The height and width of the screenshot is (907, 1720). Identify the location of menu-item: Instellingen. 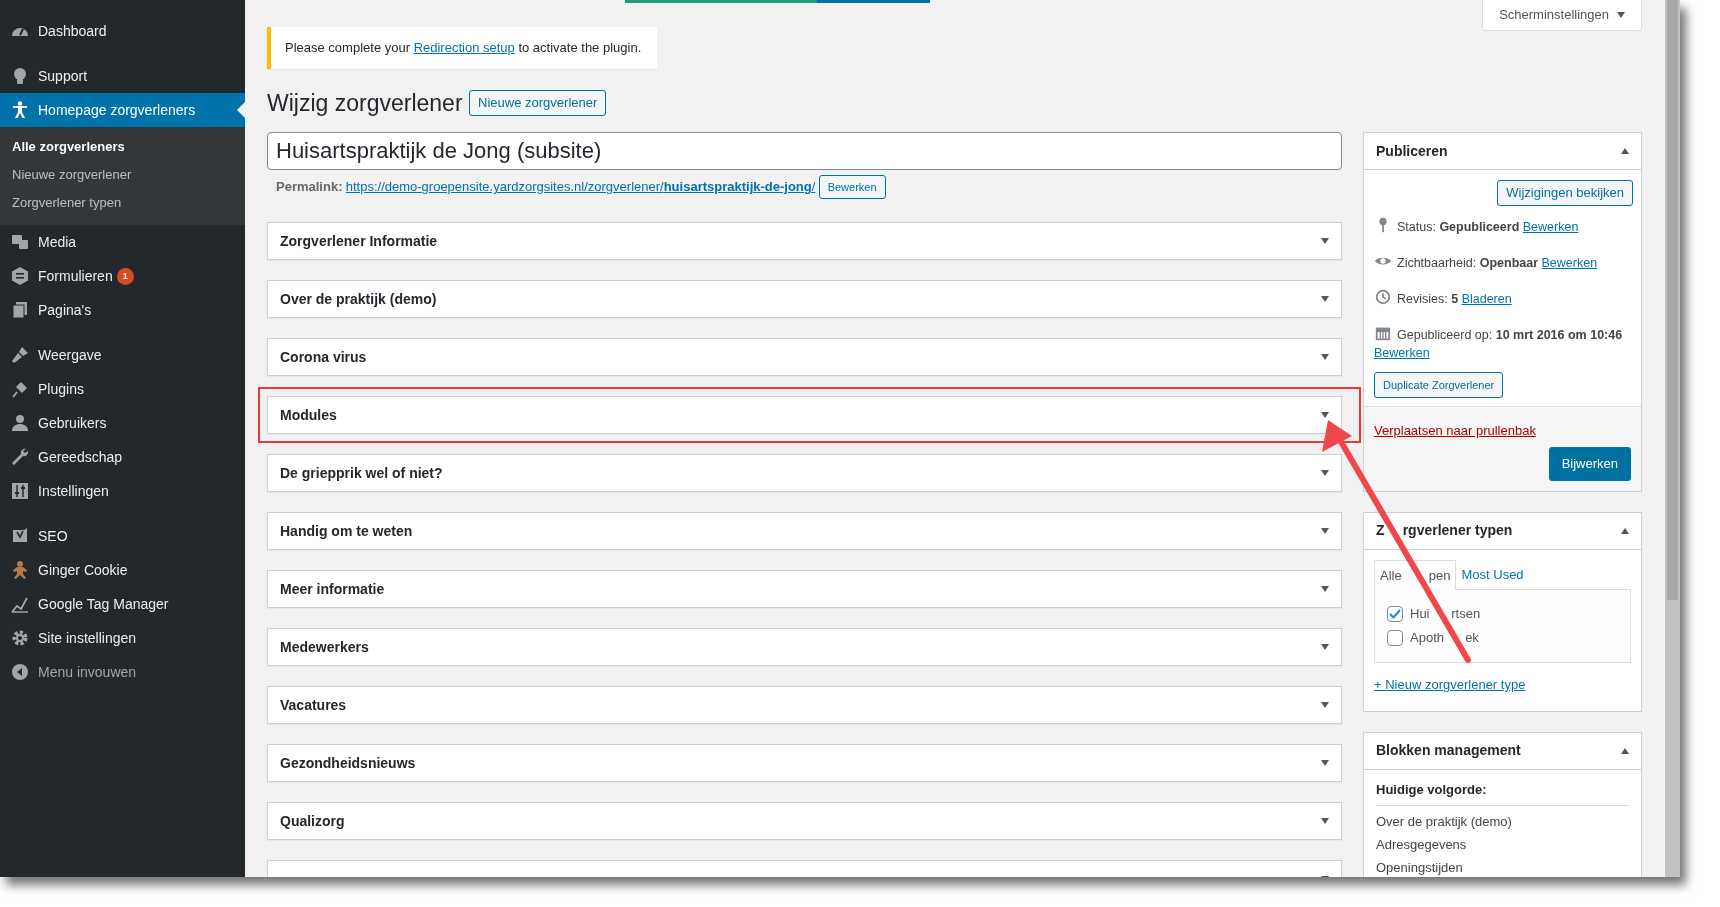
(122, 491).